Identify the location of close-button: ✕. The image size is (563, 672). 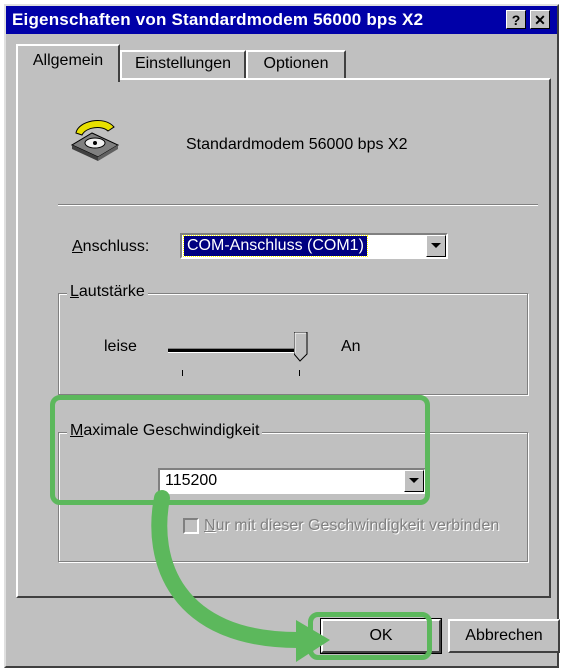
(540, 19).